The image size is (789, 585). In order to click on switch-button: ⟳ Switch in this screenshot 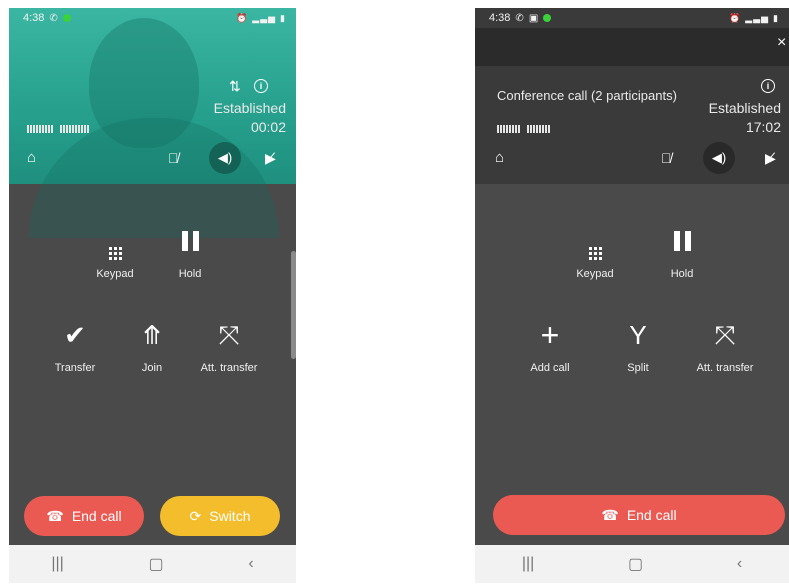, I will do `click(220, 516)`.